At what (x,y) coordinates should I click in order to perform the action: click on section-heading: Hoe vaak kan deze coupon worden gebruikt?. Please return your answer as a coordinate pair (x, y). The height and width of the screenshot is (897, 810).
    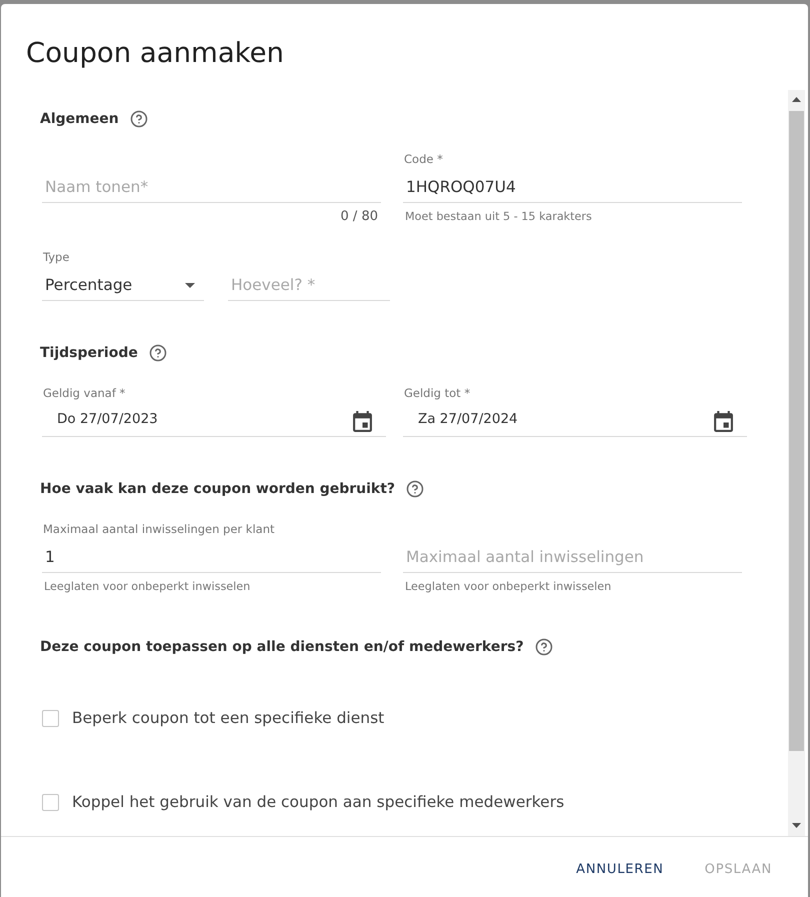
    Looking at the image, I should click on (218, 489).